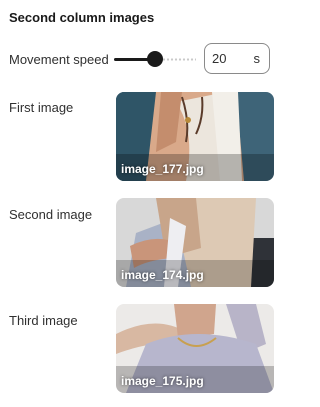  I want to click on movement-speed-label: Movement speed, so click(59, 59).